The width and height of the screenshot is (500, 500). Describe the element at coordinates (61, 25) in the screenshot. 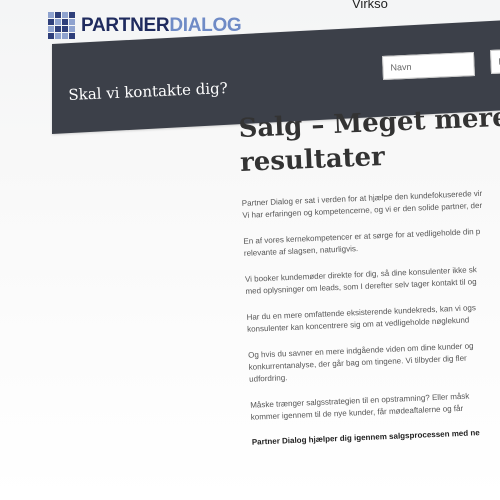

I see `logo-grid-icon` at that location.